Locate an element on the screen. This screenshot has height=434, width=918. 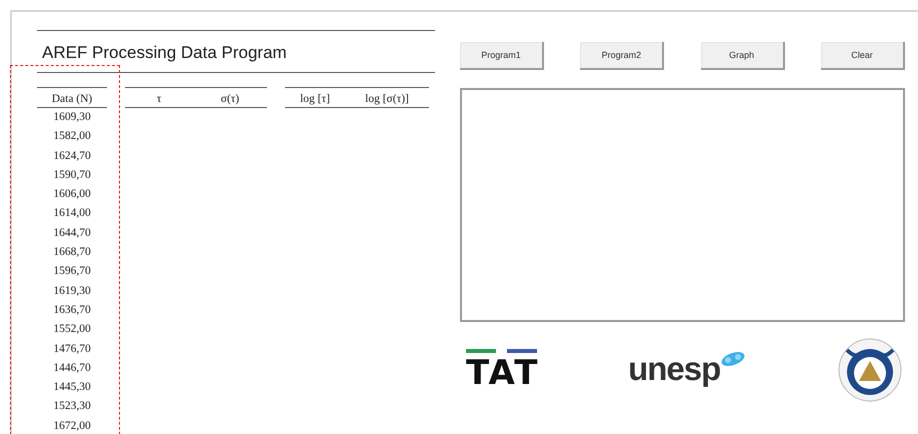
table-cell-text: 1619,30 is located at coordinates (72, 291).